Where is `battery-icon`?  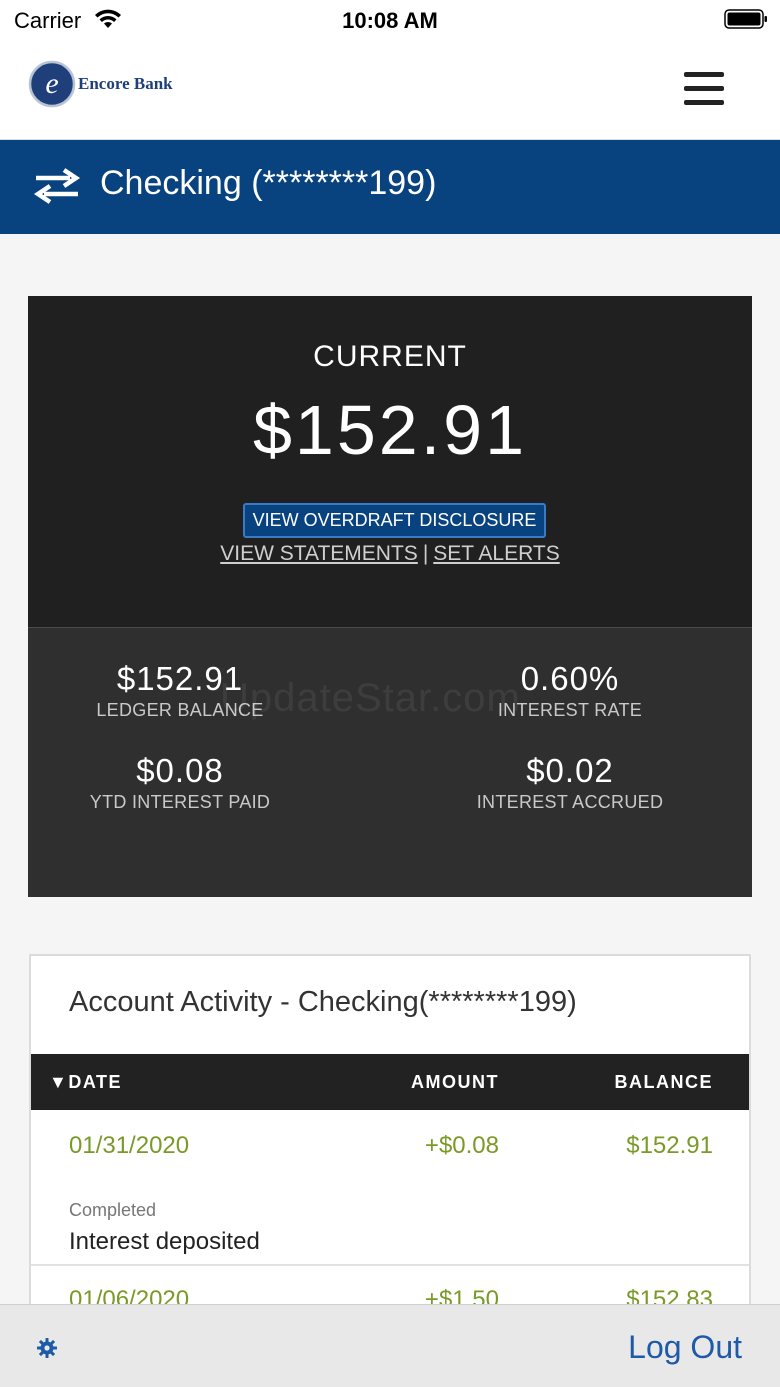
battery-icon is located at coordinates (745, 19).